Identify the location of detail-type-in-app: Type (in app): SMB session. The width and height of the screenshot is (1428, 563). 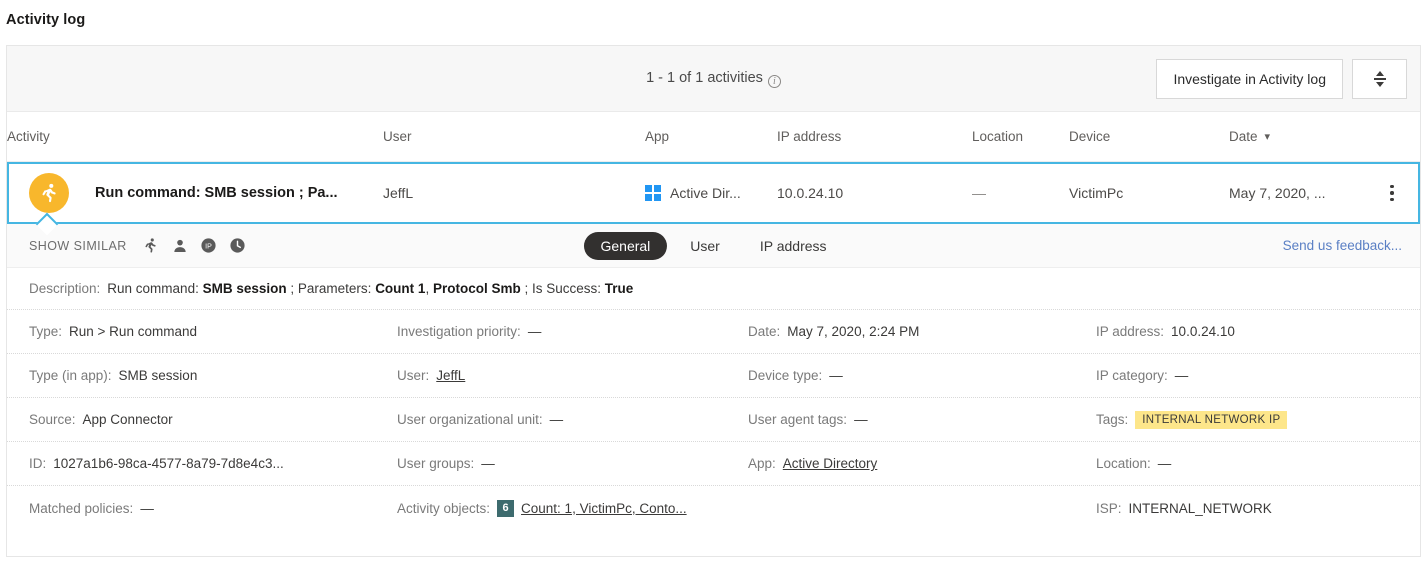
(191, 375).